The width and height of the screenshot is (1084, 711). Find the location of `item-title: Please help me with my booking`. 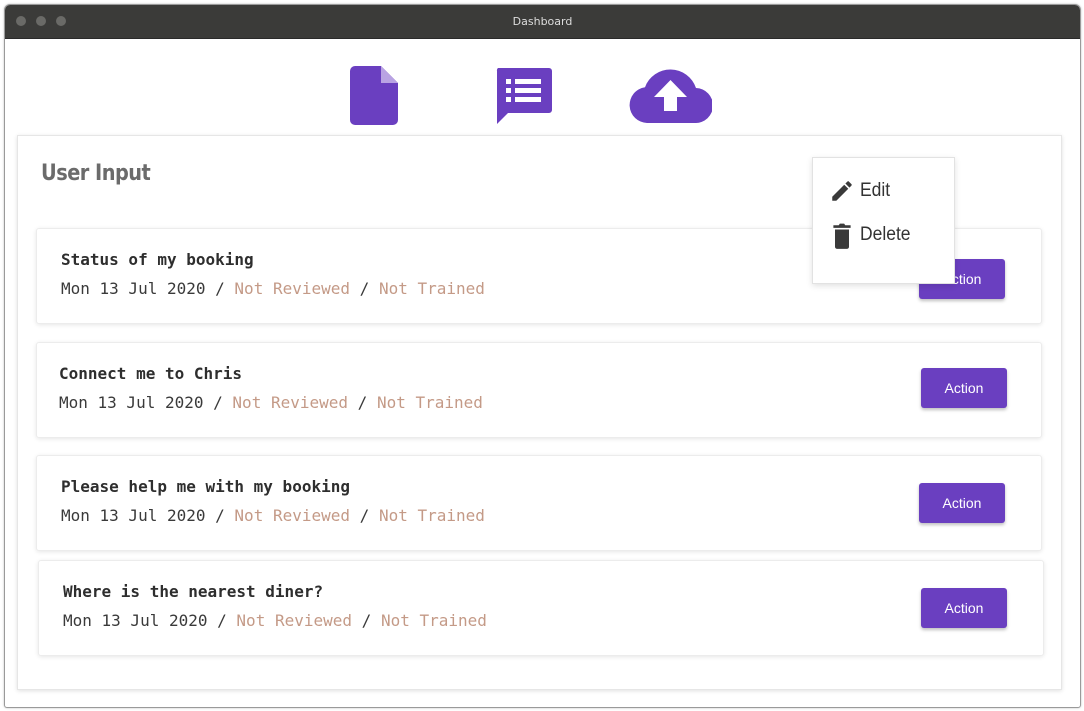

item-title: Please help me with my booking is located at coordinates (205, 486).